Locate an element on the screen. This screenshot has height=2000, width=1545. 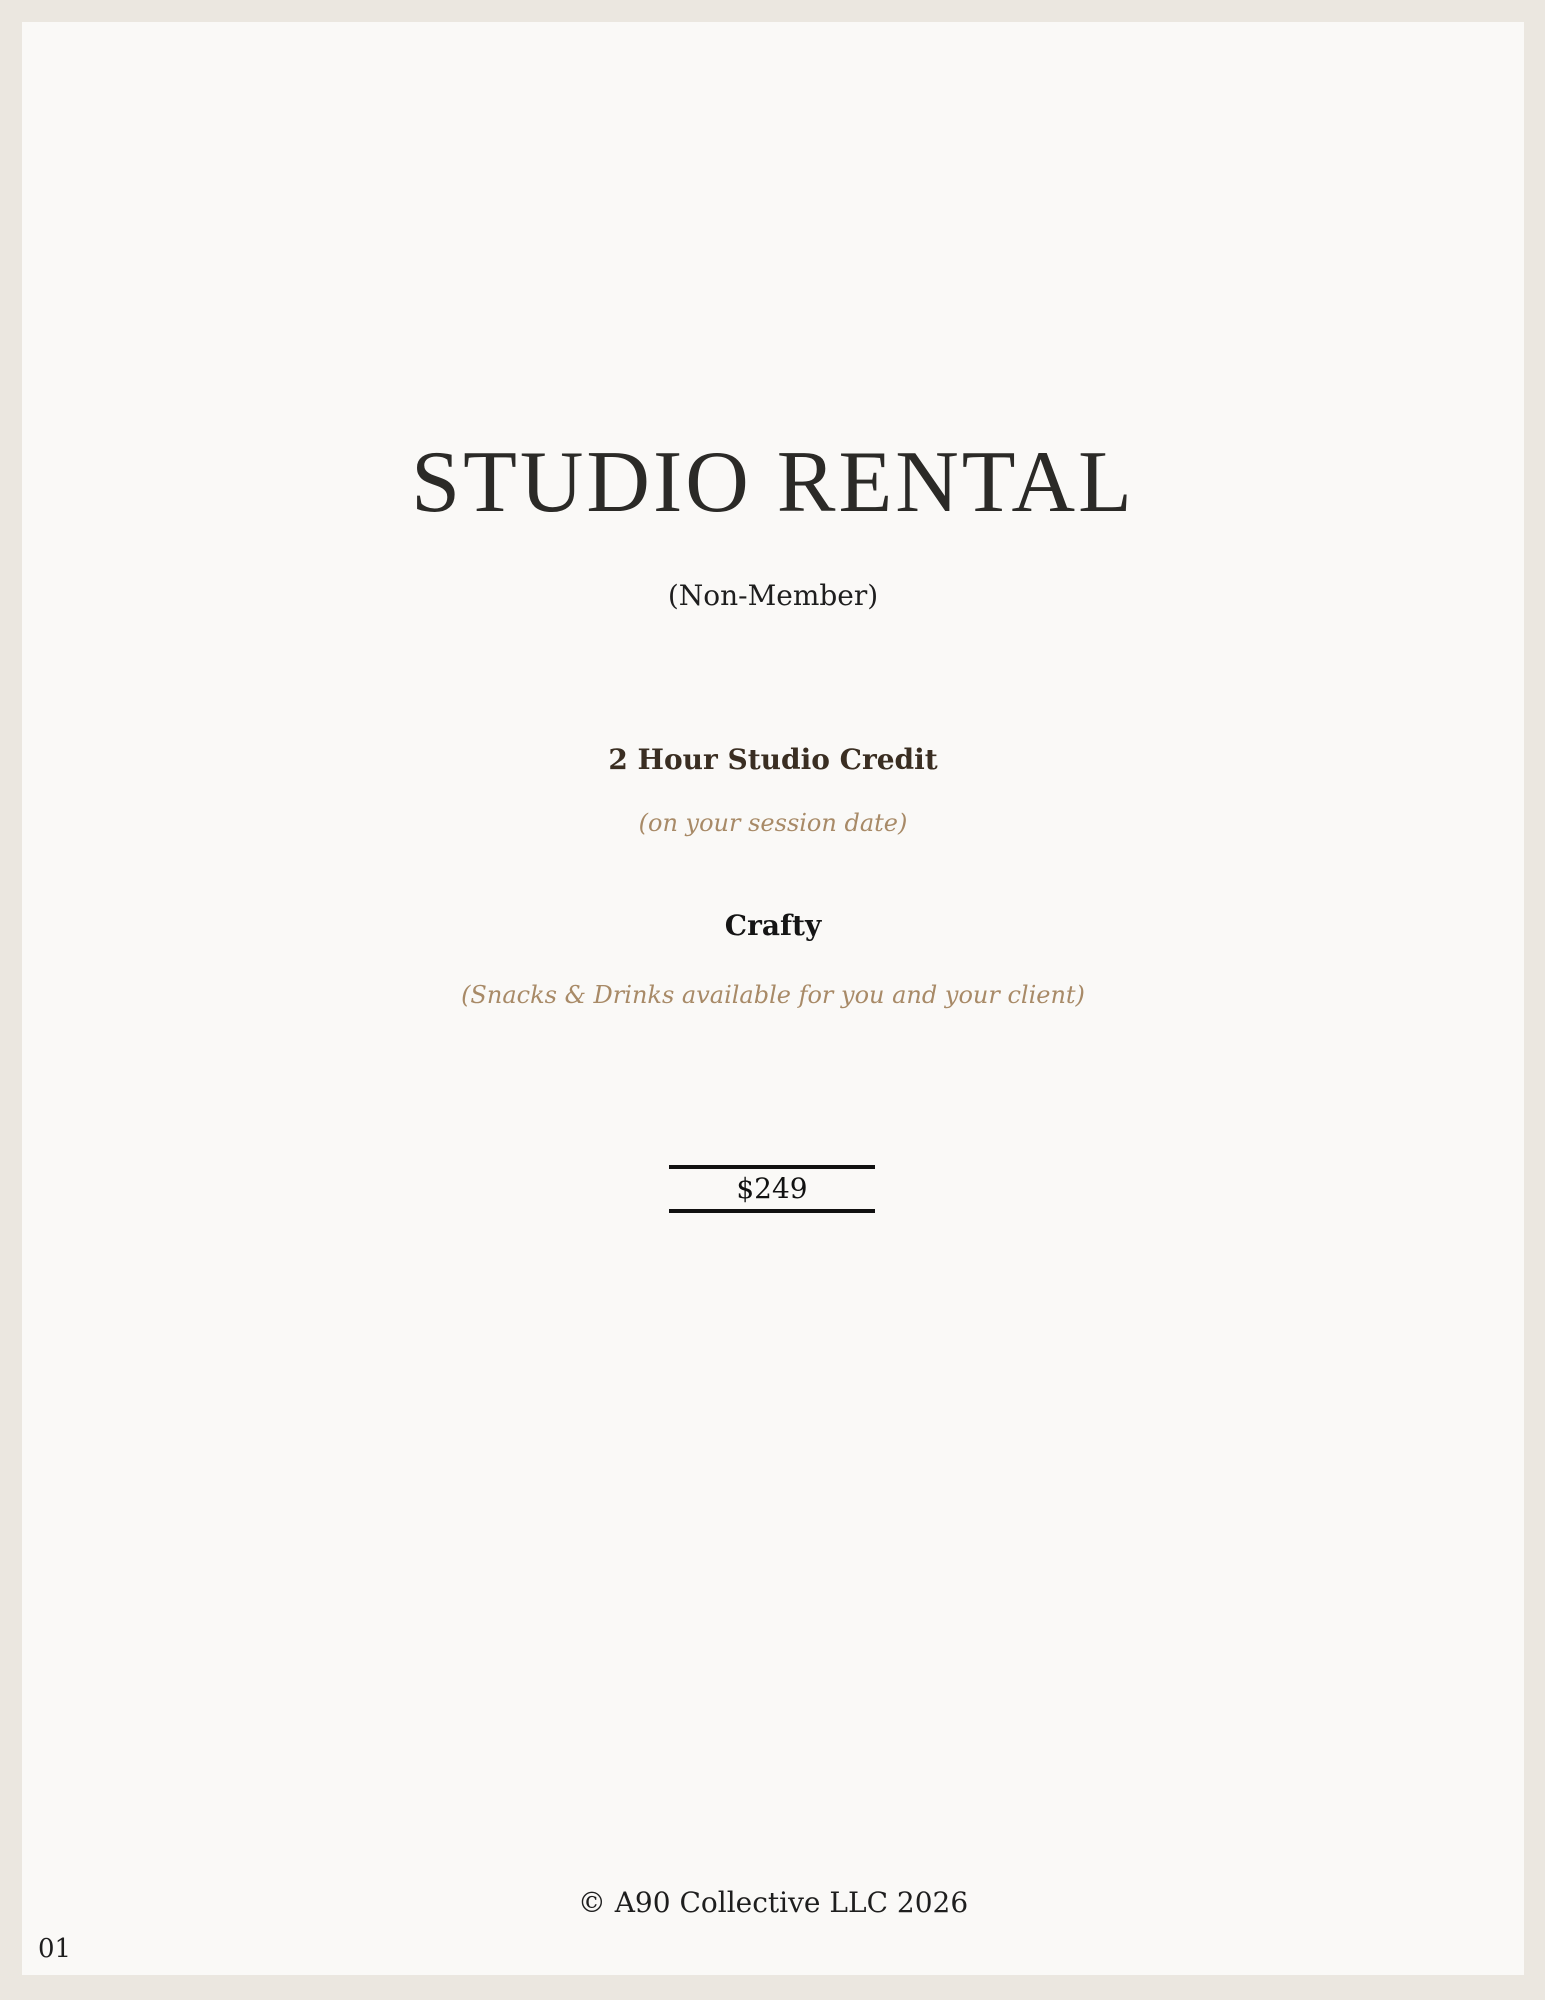
price-label: $249 is located at coordinates (772, 1188).